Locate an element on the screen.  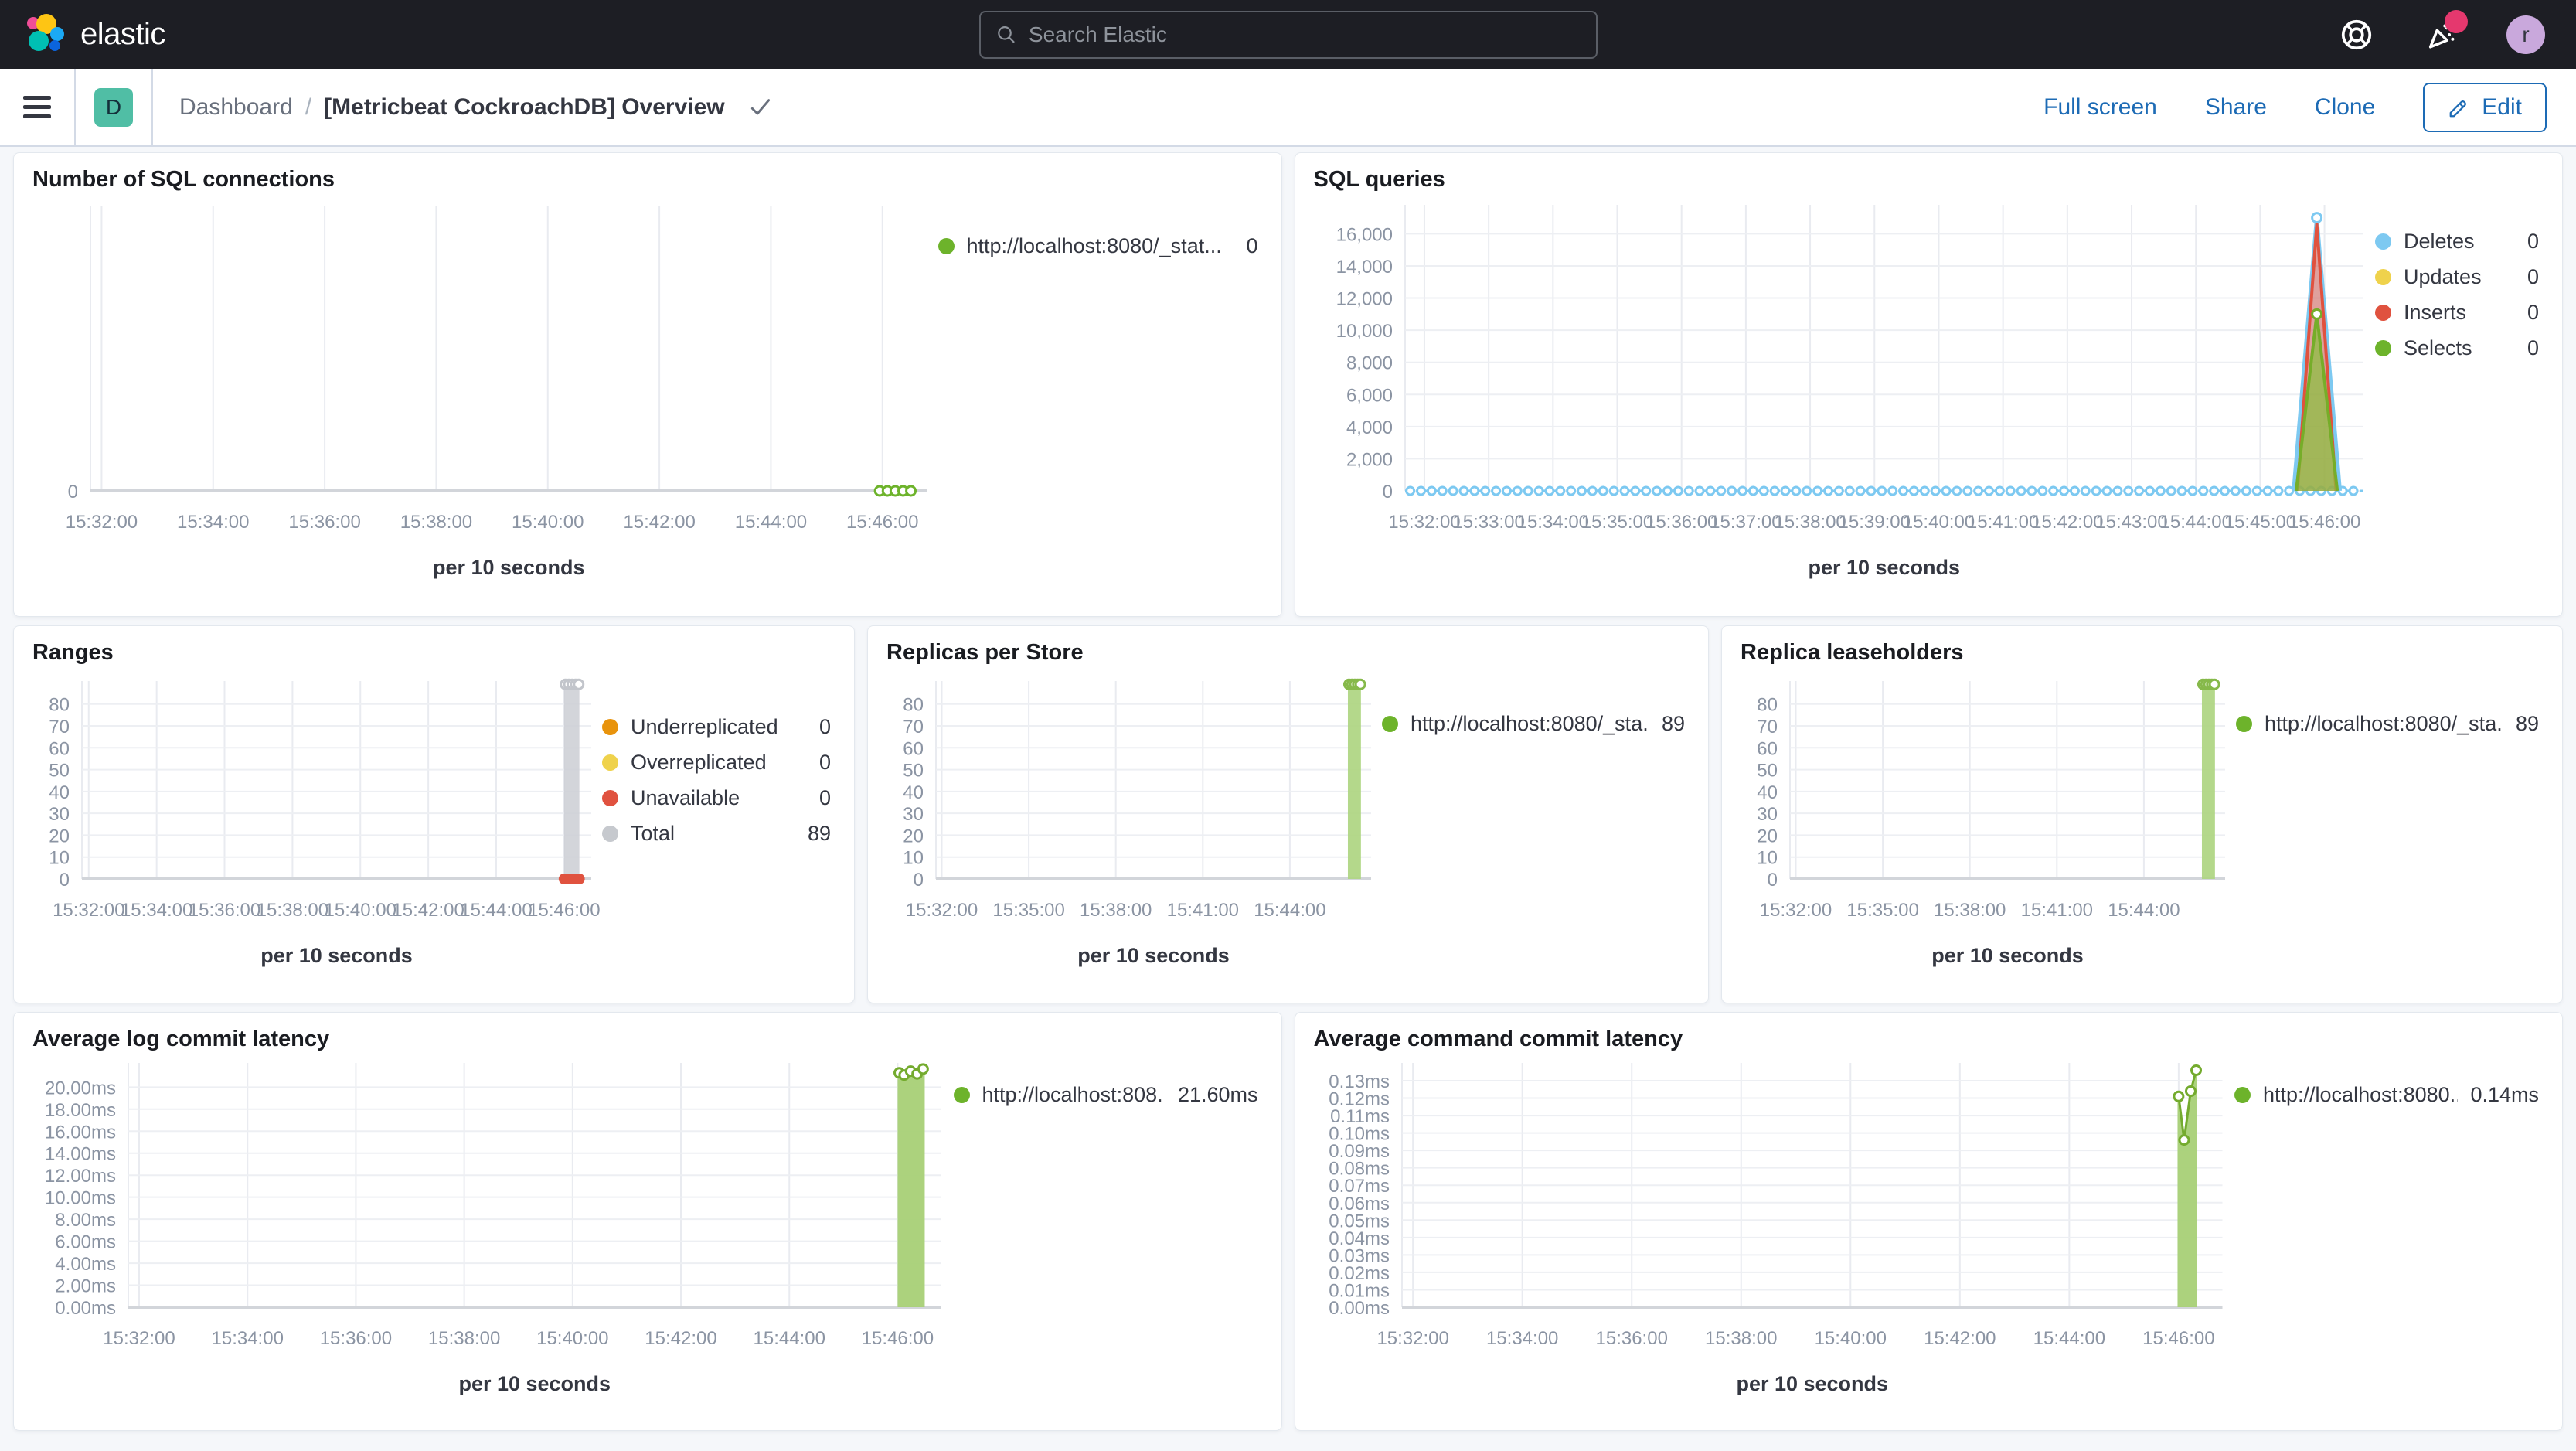
global-search is located at coordinates (1288, 34).